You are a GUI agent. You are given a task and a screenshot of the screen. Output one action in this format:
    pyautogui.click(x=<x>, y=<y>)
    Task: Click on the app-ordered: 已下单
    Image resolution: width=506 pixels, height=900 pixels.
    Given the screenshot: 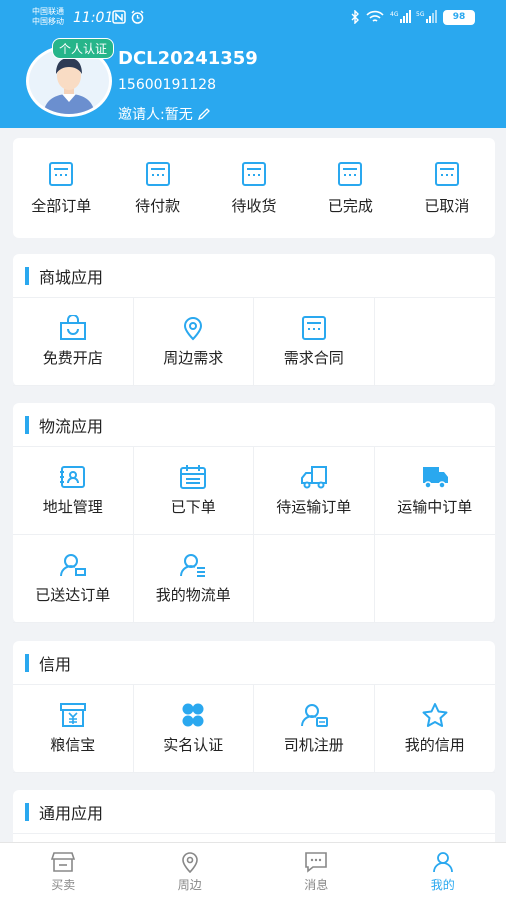 What is the action you would take?
    pyautogui.click(x=193, y=491)
    